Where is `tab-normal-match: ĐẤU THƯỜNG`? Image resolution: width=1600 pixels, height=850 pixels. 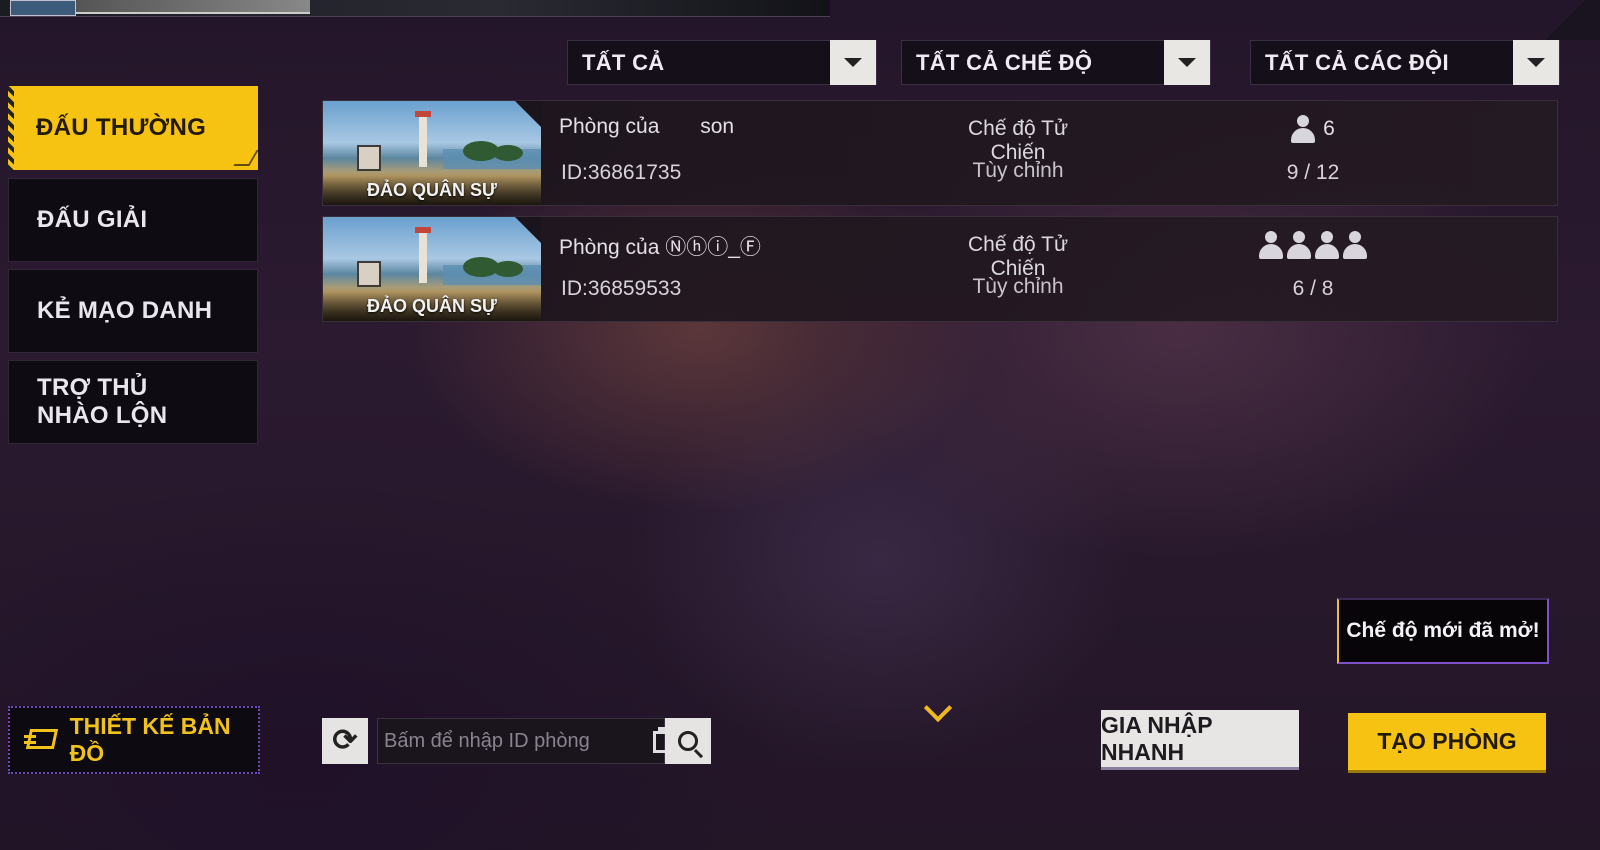 tab-normal-match: ĐẤU THƯỜNG is located at coordinates (133, 128).